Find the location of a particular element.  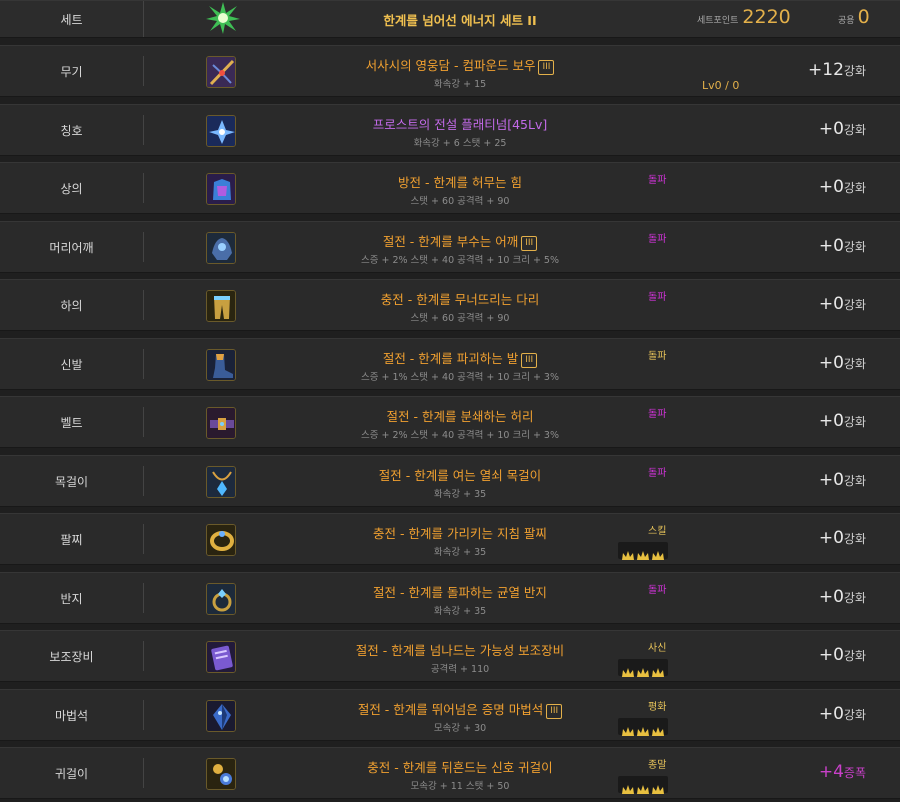

item-name: 절전 - 한계를 여는 열쇠 목걸이 is located at coordinates (460, 474).